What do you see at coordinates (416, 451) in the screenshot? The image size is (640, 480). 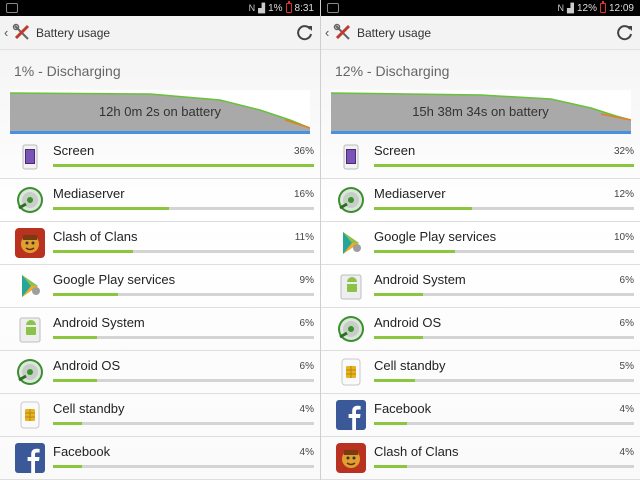 I see `app-name: Clash of Clans` at bounding box center [416, 451].